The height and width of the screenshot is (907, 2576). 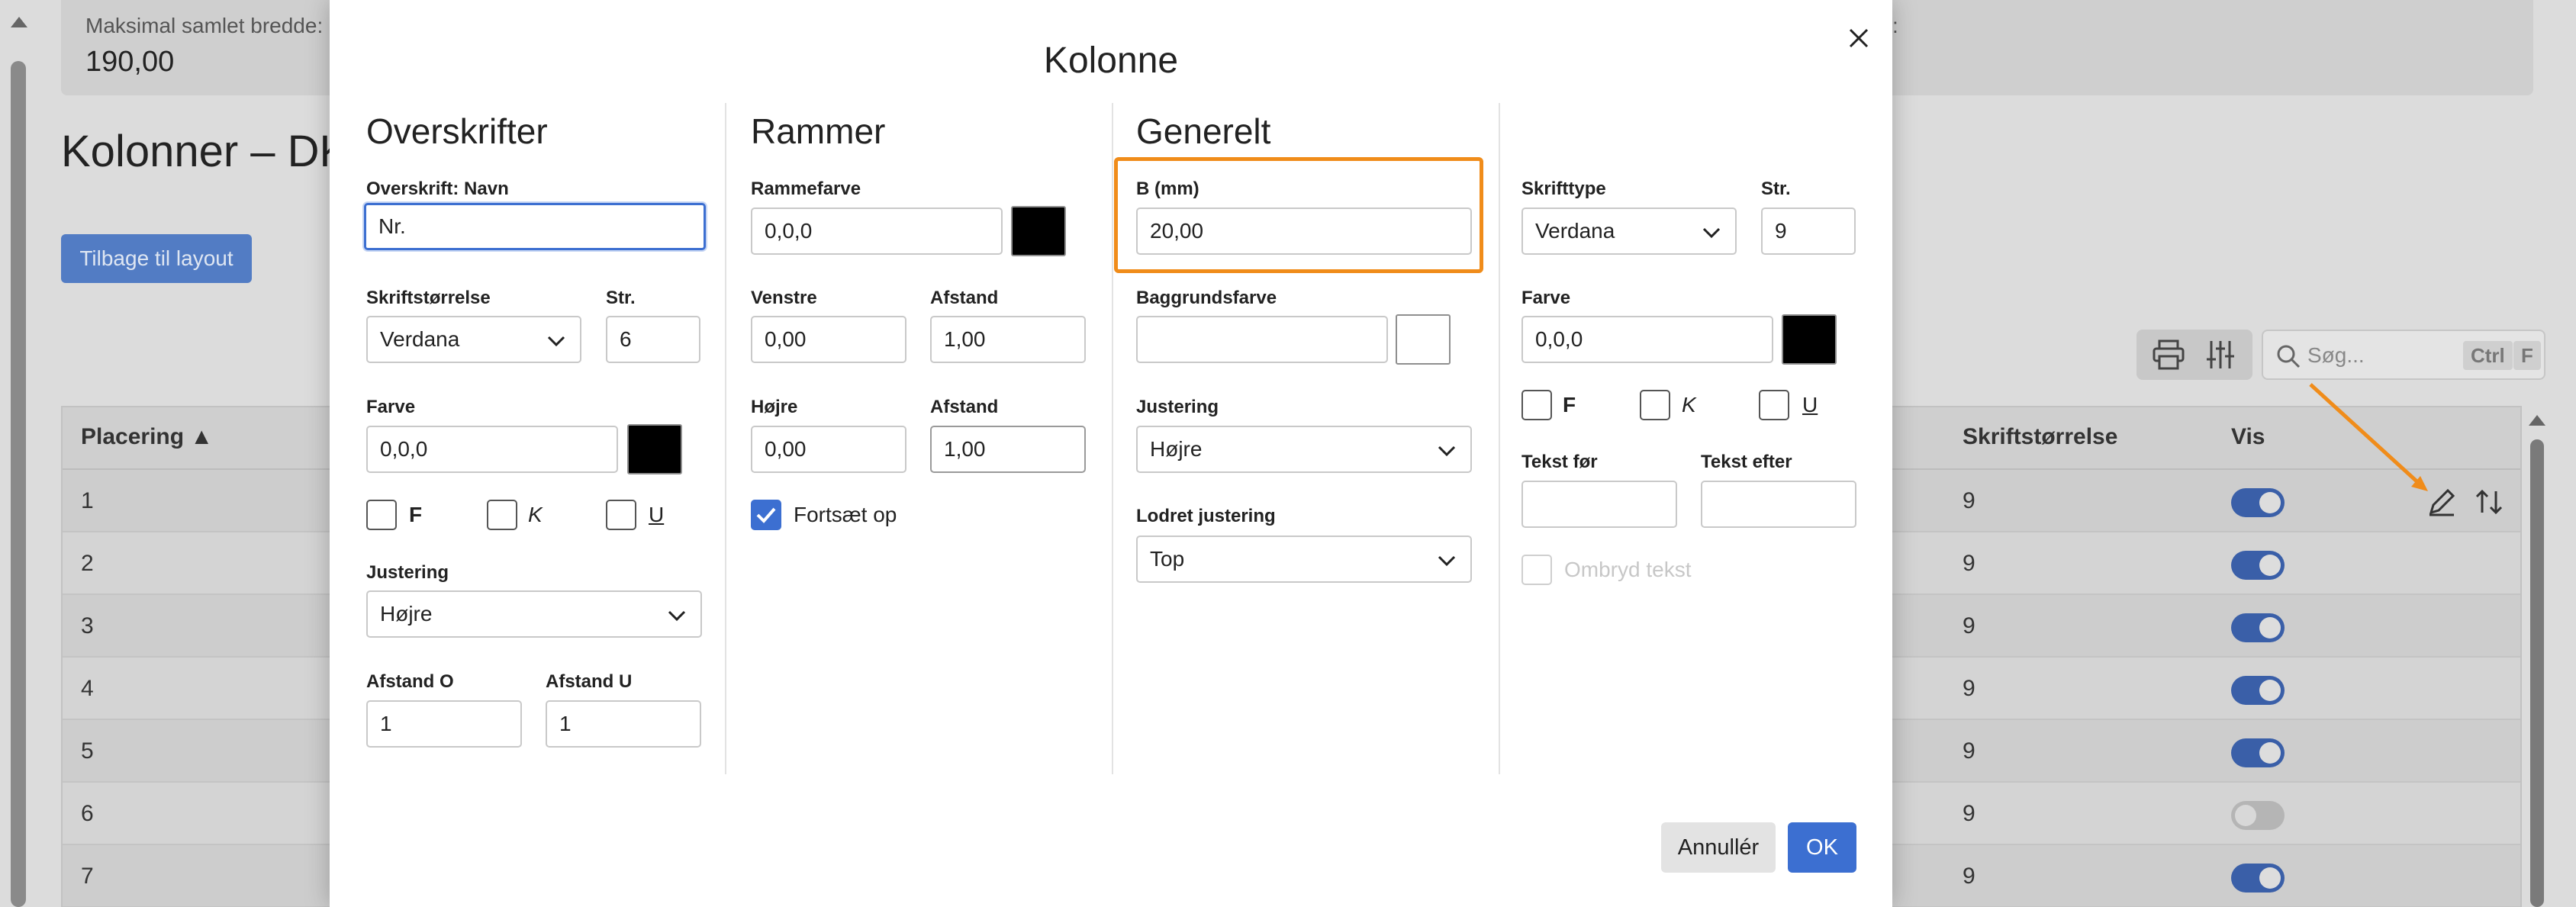 What do you see at coordinates (1206, 516) in the screenshot?
I see `valign-label: Lodret justering` at bounding box center [1206, 516].